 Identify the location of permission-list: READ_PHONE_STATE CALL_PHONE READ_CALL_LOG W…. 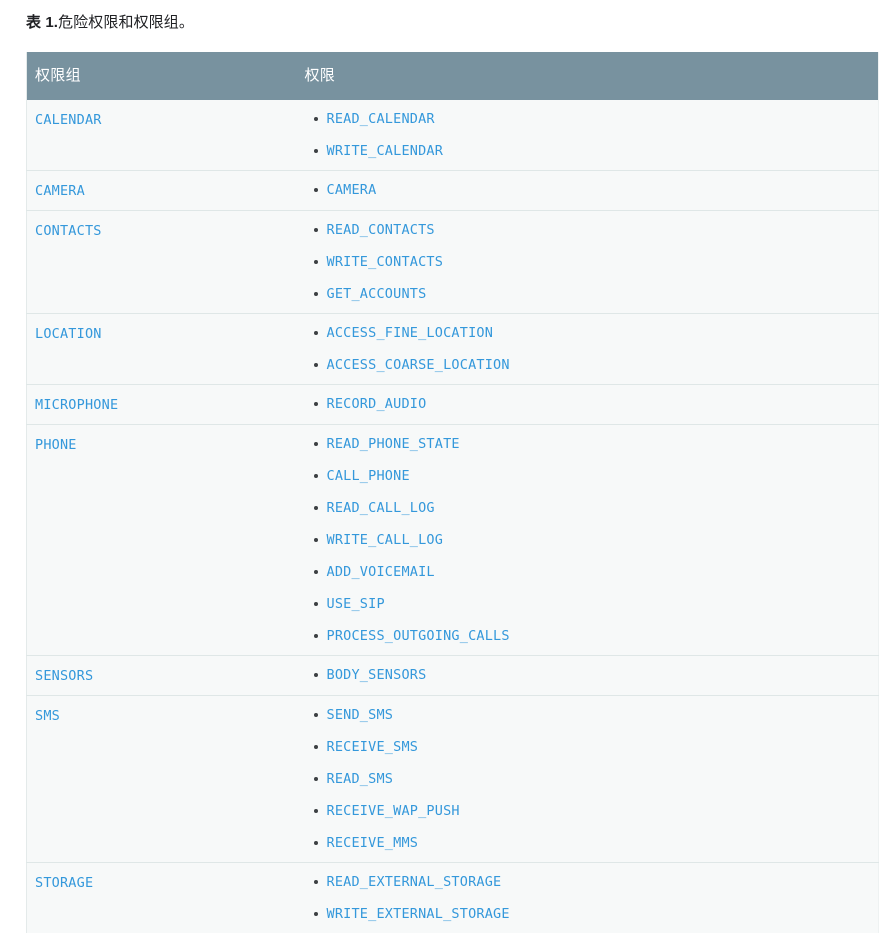
(592, 540).